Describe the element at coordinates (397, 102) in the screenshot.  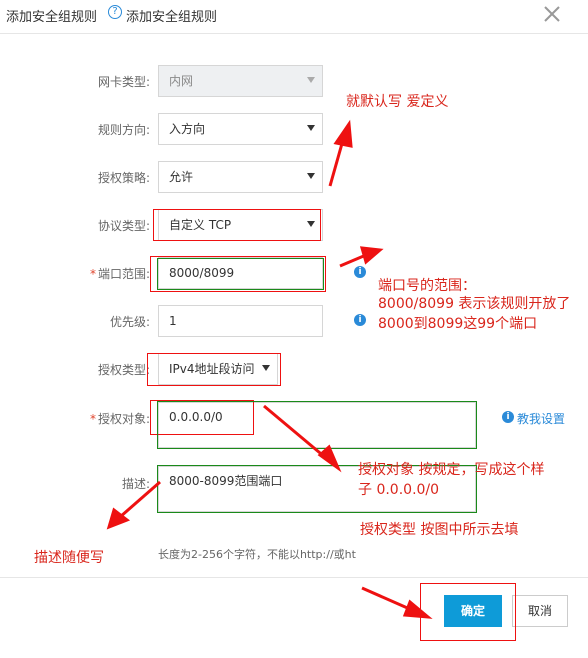
I see `annotation-default: 就默认写 爱定义` at that location.